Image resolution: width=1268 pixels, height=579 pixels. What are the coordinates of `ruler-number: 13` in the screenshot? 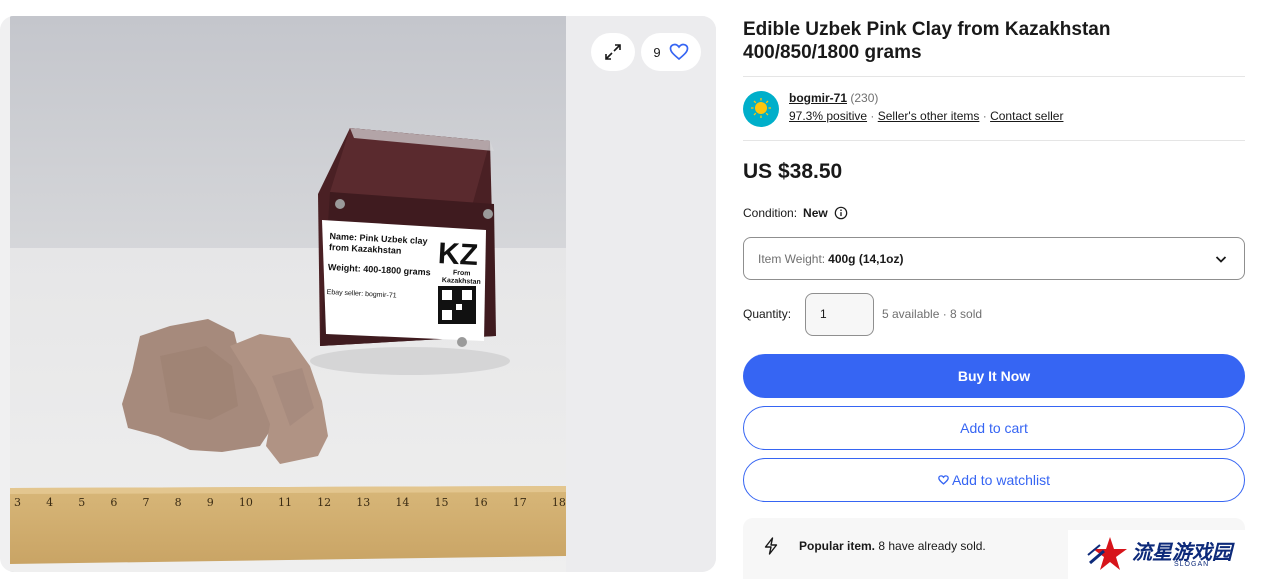 It's located at (363, 502).